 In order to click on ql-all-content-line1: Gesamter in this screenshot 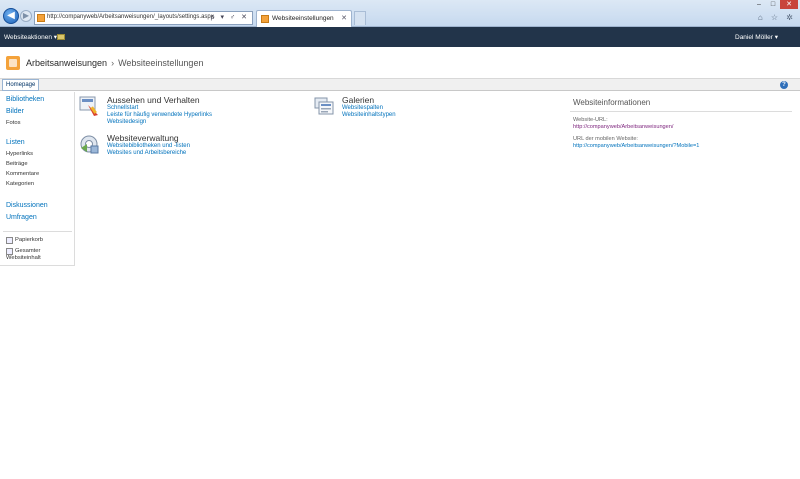, I will do `click(27, 251)`.